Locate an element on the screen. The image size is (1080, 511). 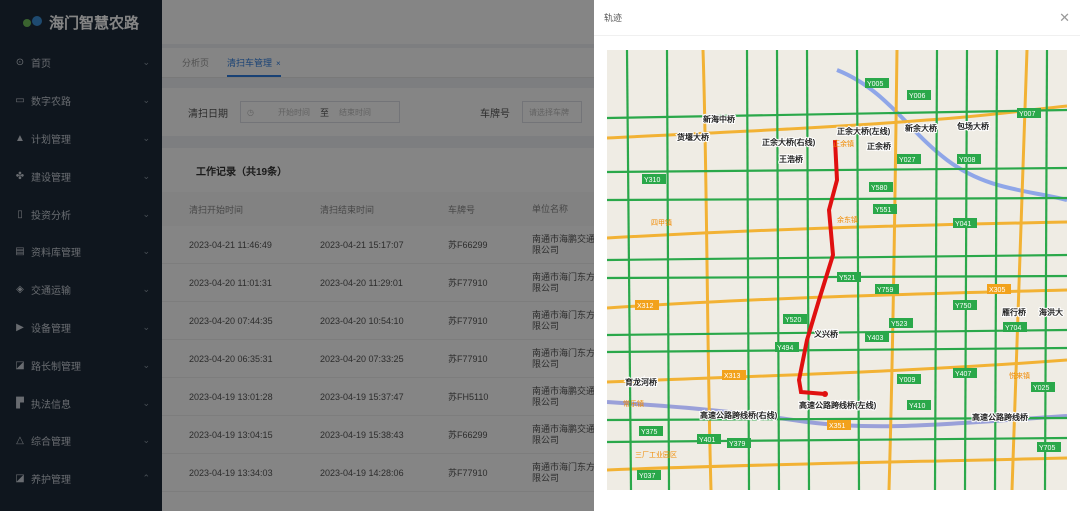
map-bridge-label: 正余桥 is located at coordinates (879, 146).